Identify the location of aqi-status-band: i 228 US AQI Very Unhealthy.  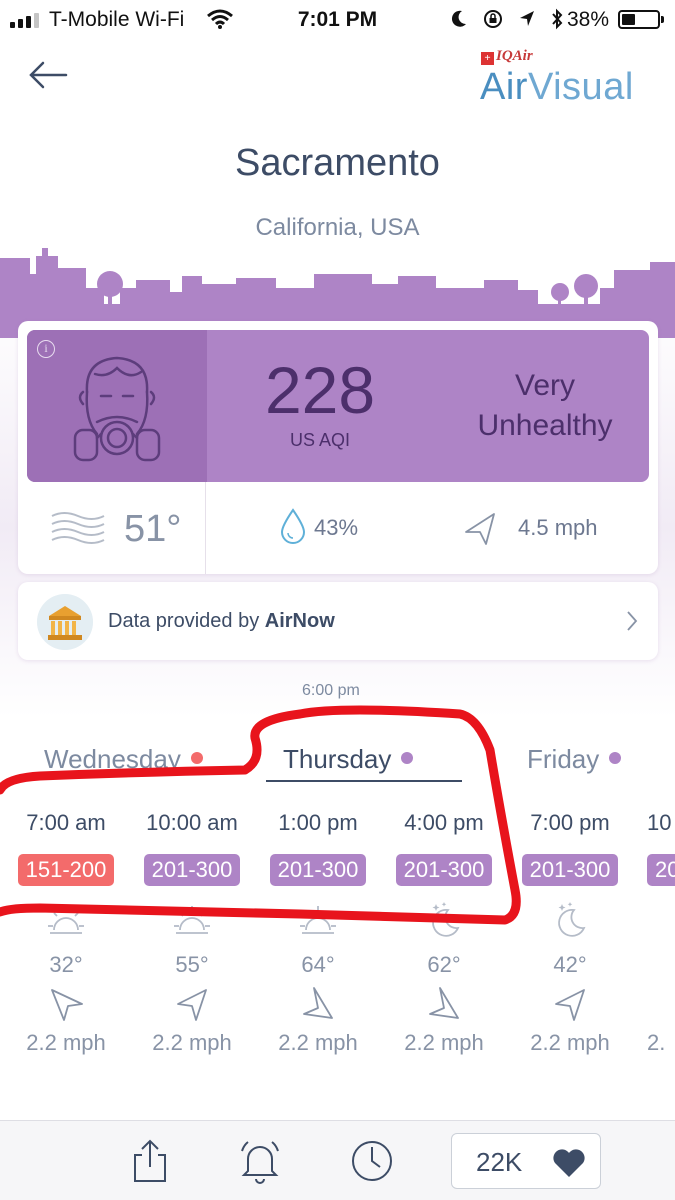
(338, 406).